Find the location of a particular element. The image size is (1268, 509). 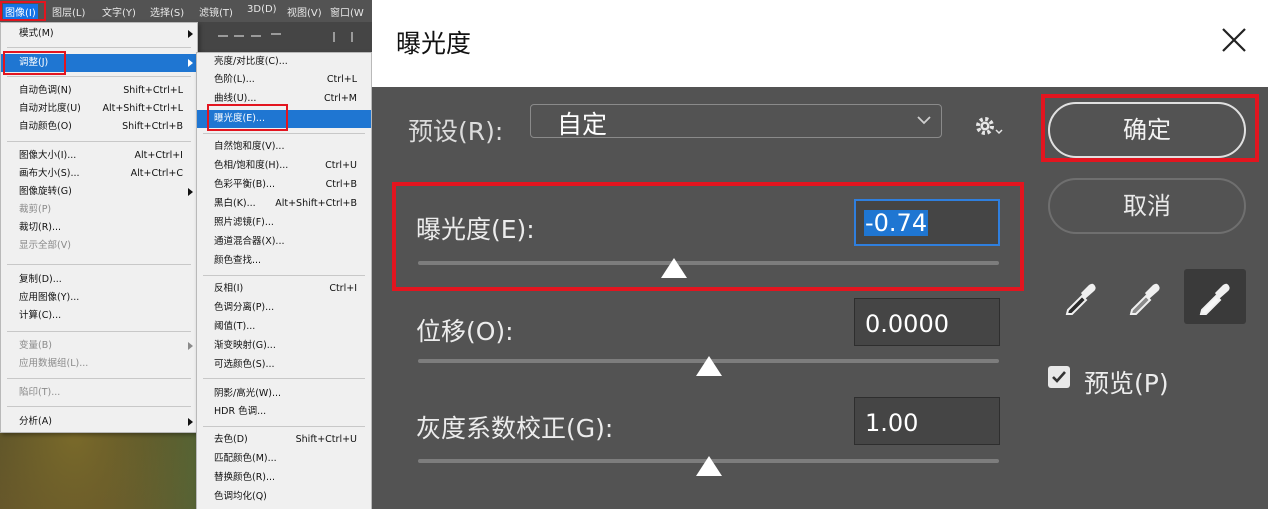

offset-label: 位移(O): is located at coordinates (465, 331).